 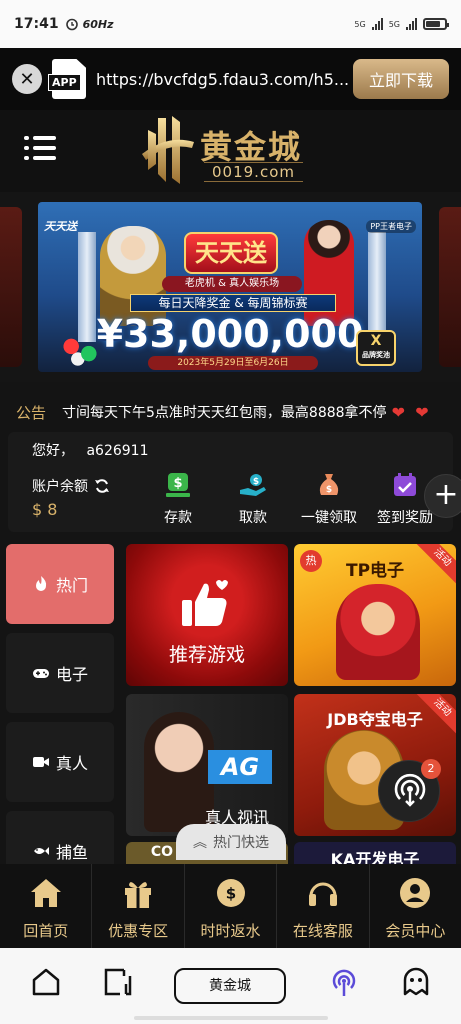 What do you see at coordinates (80, 350) in the screenshot?
I see `casino-chips-icon` at bounding box center [80, 350].